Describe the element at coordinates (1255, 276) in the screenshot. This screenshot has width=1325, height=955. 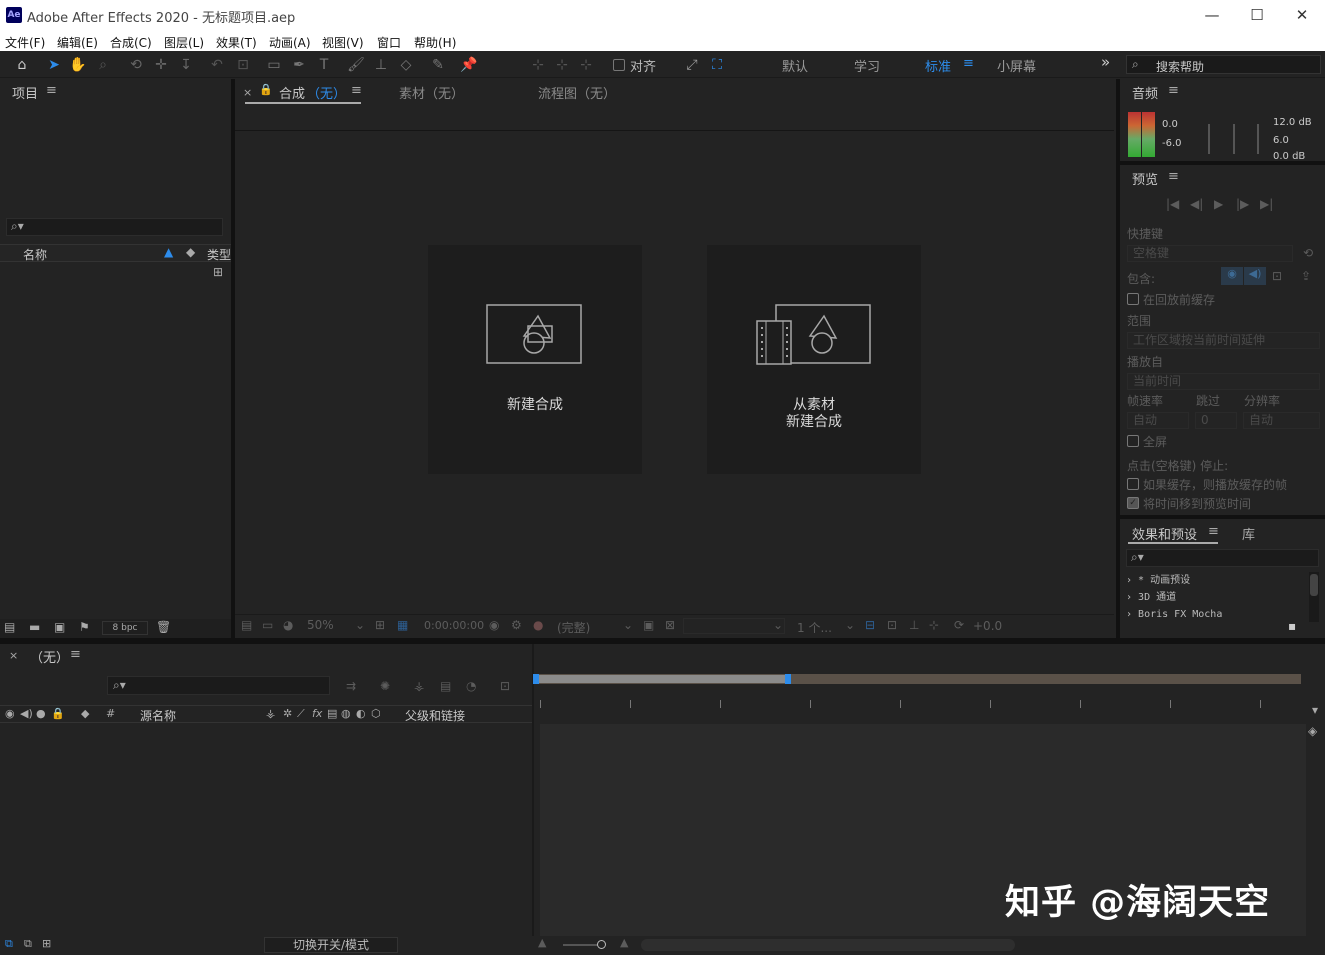
I see `include-audio-icon: ◀)` at that location.